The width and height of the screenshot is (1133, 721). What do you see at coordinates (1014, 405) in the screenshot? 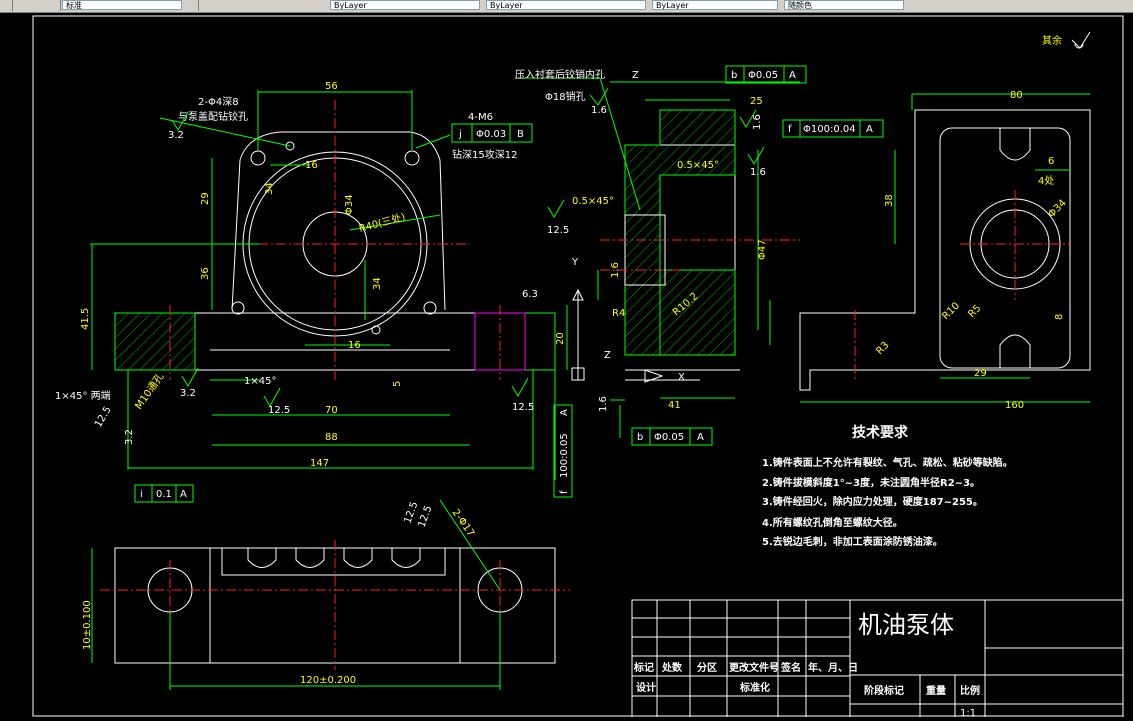
I see `dim-160: 160` at bounding box center [1014, 405].